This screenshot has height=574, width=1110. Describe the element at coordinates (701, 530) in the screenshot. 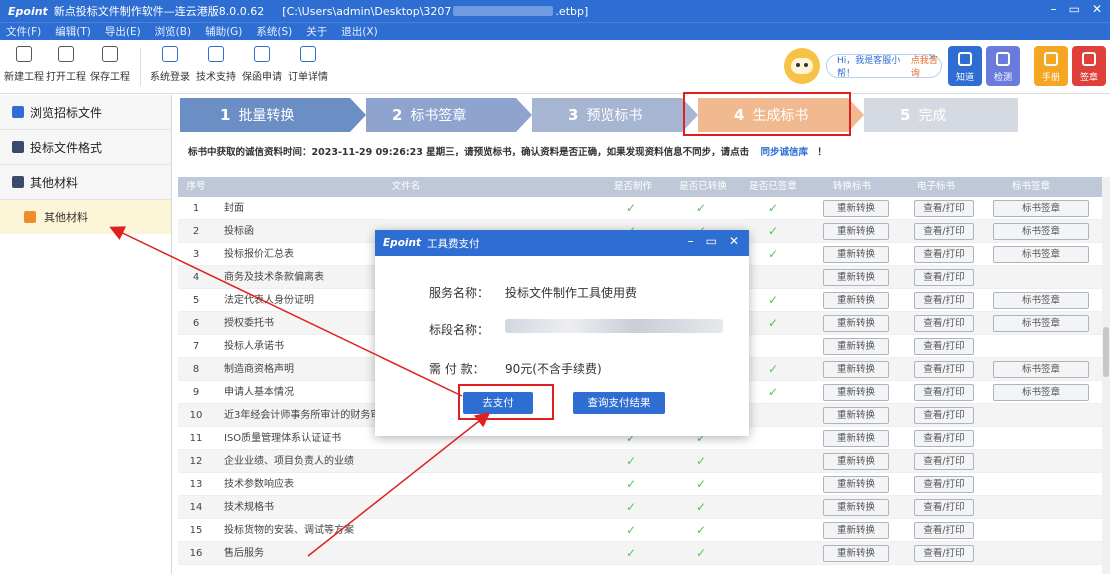

I see `converted-check-icon: ✓` at that location.